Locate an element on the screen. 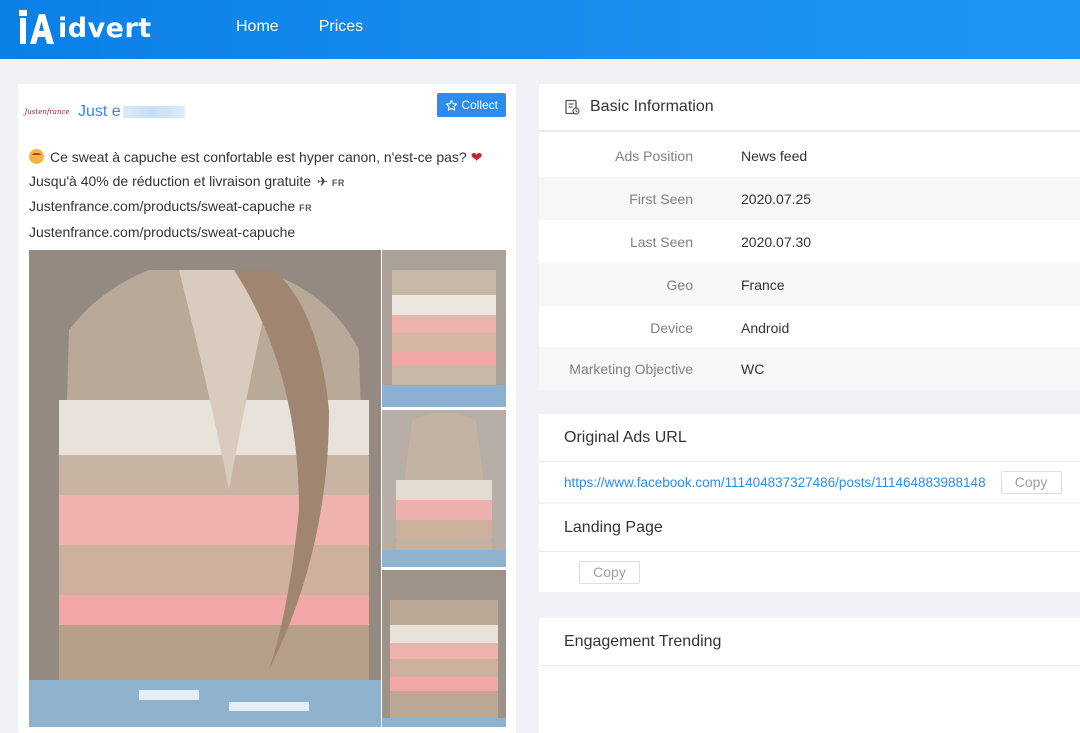 This screenshot has height=733, width=1080. info-label: First Seen is located at coordinates (661, 198).